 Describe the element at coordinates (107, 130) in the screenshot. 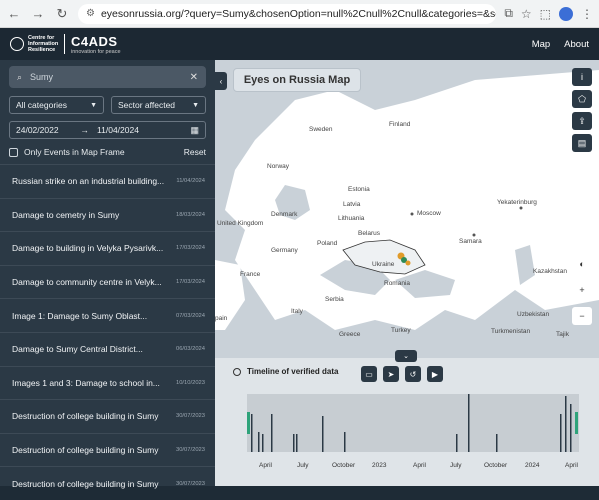

I see `date-range-picker: 24/02/2022 → 11/04/2024 ▦` at that location.